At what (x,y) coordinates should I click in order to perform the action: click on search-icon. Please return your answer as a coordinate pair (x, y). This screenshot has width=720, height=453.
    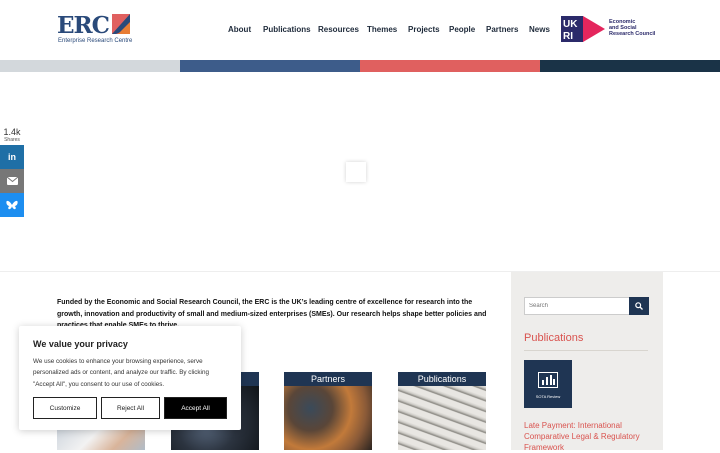
    Looking at the image, I should click on (639, 306).